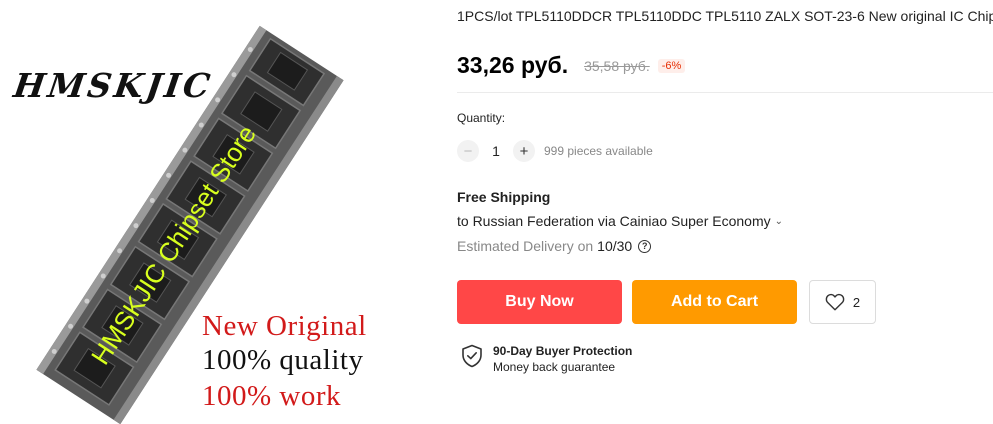  Describe the element at coordinates (617, 65) in the screenshot. I see `original-price: 35,58 руб.` at that location.